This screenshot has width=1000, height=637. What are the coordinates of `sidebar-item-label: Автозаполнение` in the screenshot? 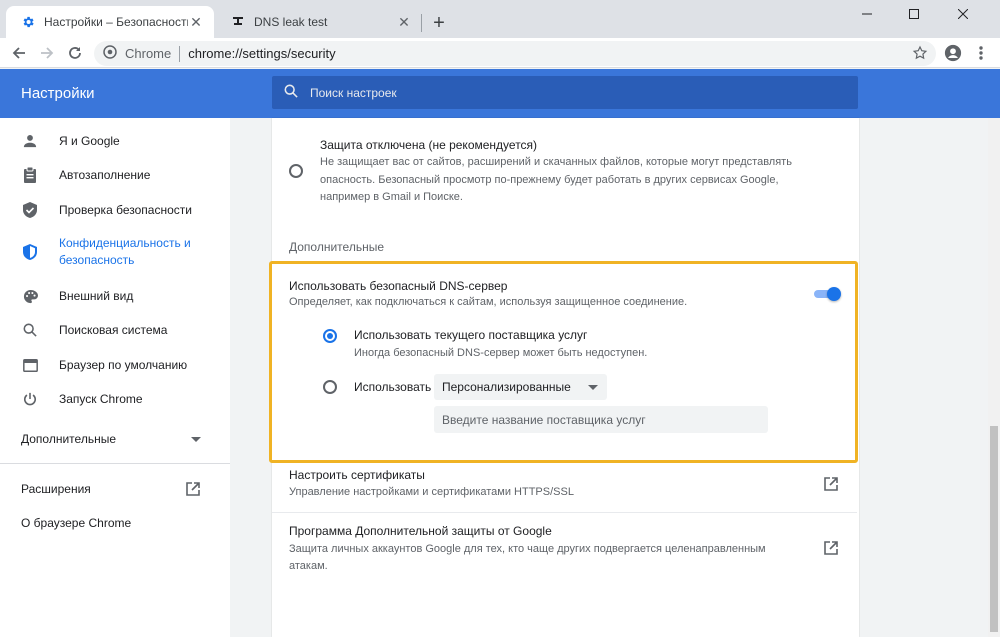 It's located at (105, 174).